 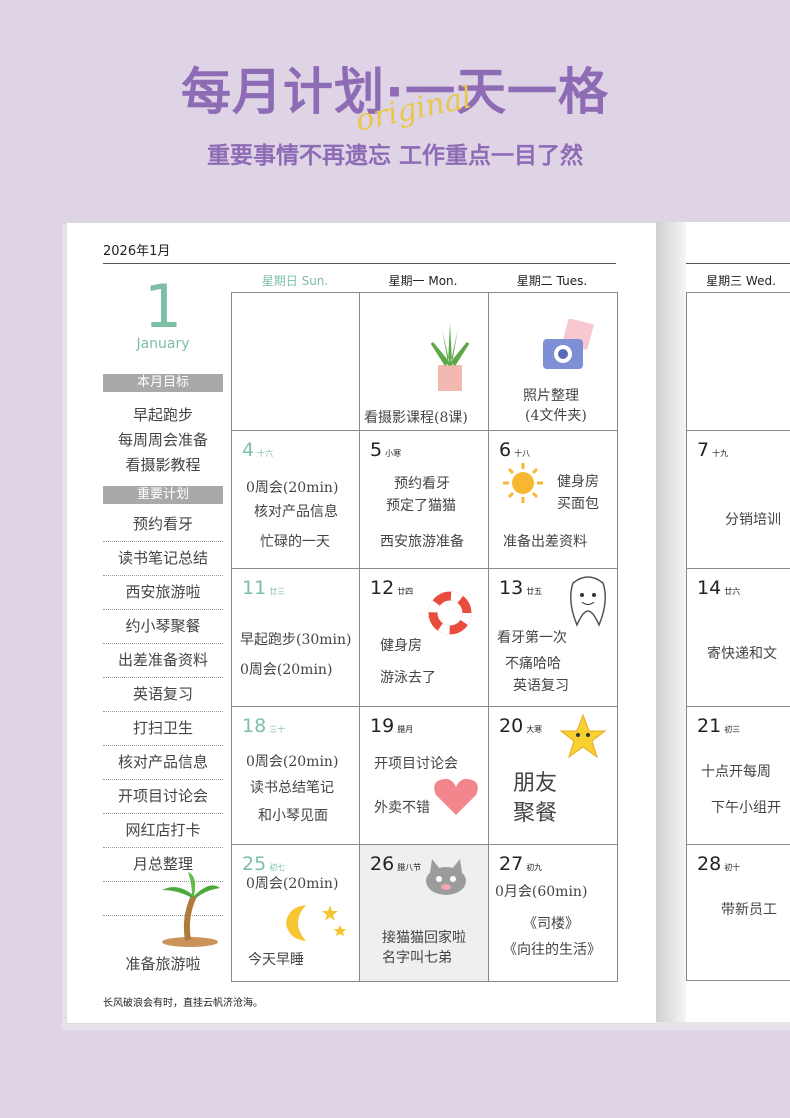 I want to click on note: 《向往的生活》, so click(x=552, y=950).